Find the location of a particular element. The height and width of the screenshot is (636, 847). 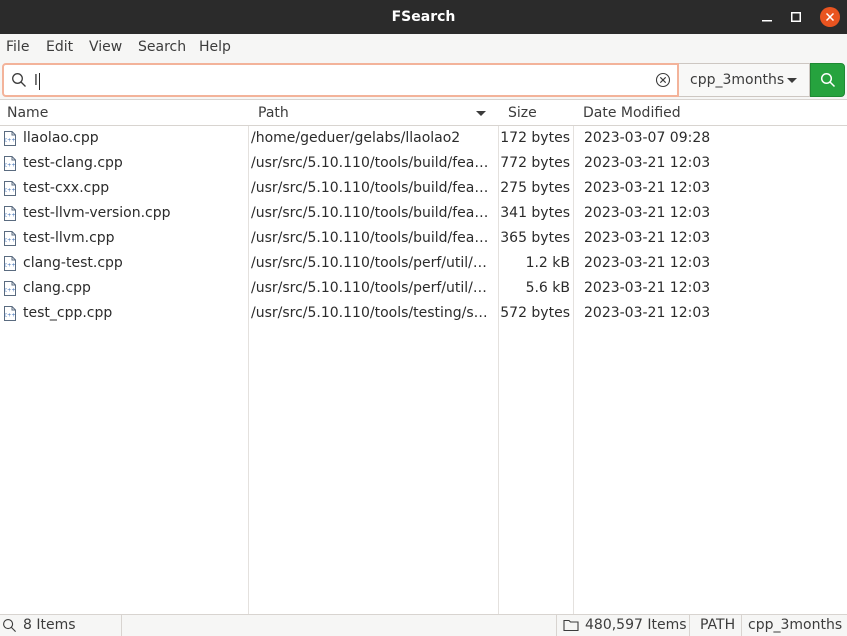

file-size-cell: 275 bytes is located at coordinates (535, 188).